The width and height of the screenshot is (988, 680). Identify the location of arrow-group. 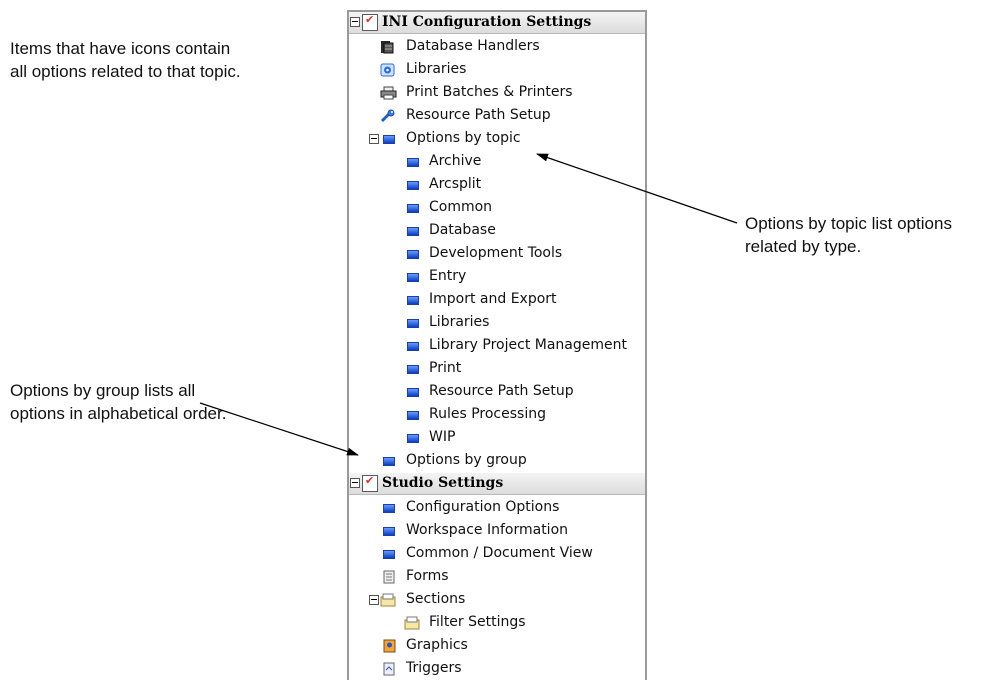
(279, 429).